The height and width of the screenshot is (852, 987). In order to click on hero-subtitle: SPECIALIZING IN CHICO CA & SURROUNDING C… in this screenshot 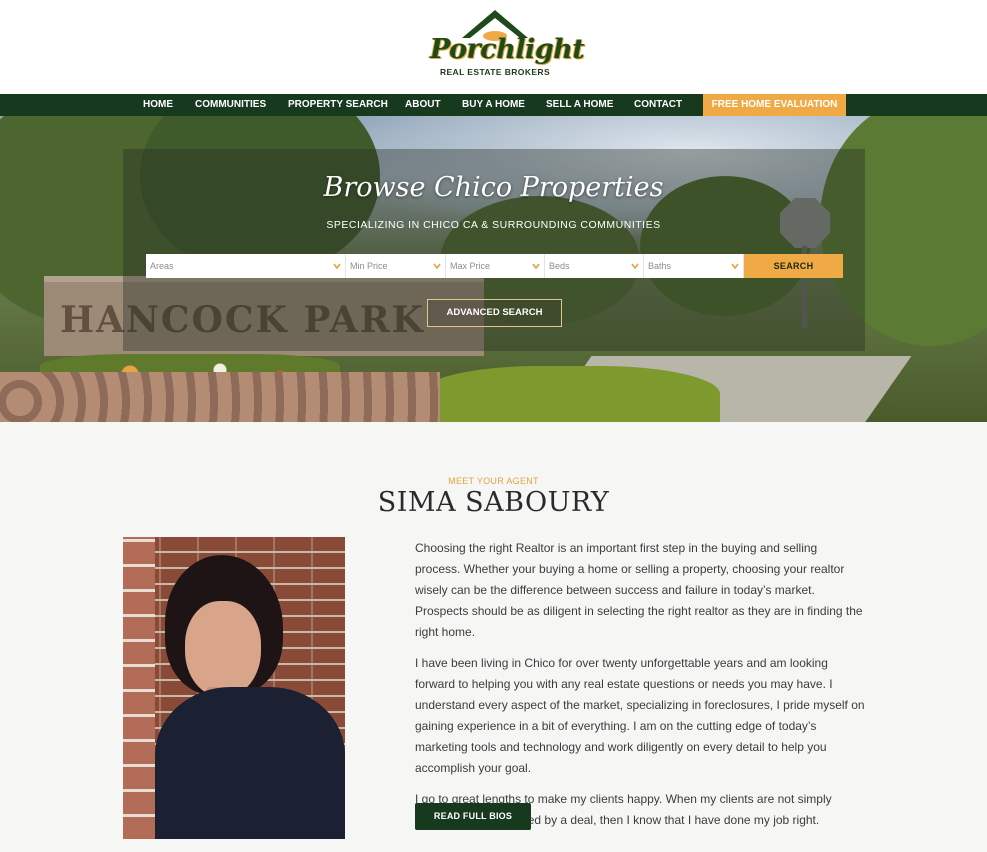, I will do `click(493, 225)`.